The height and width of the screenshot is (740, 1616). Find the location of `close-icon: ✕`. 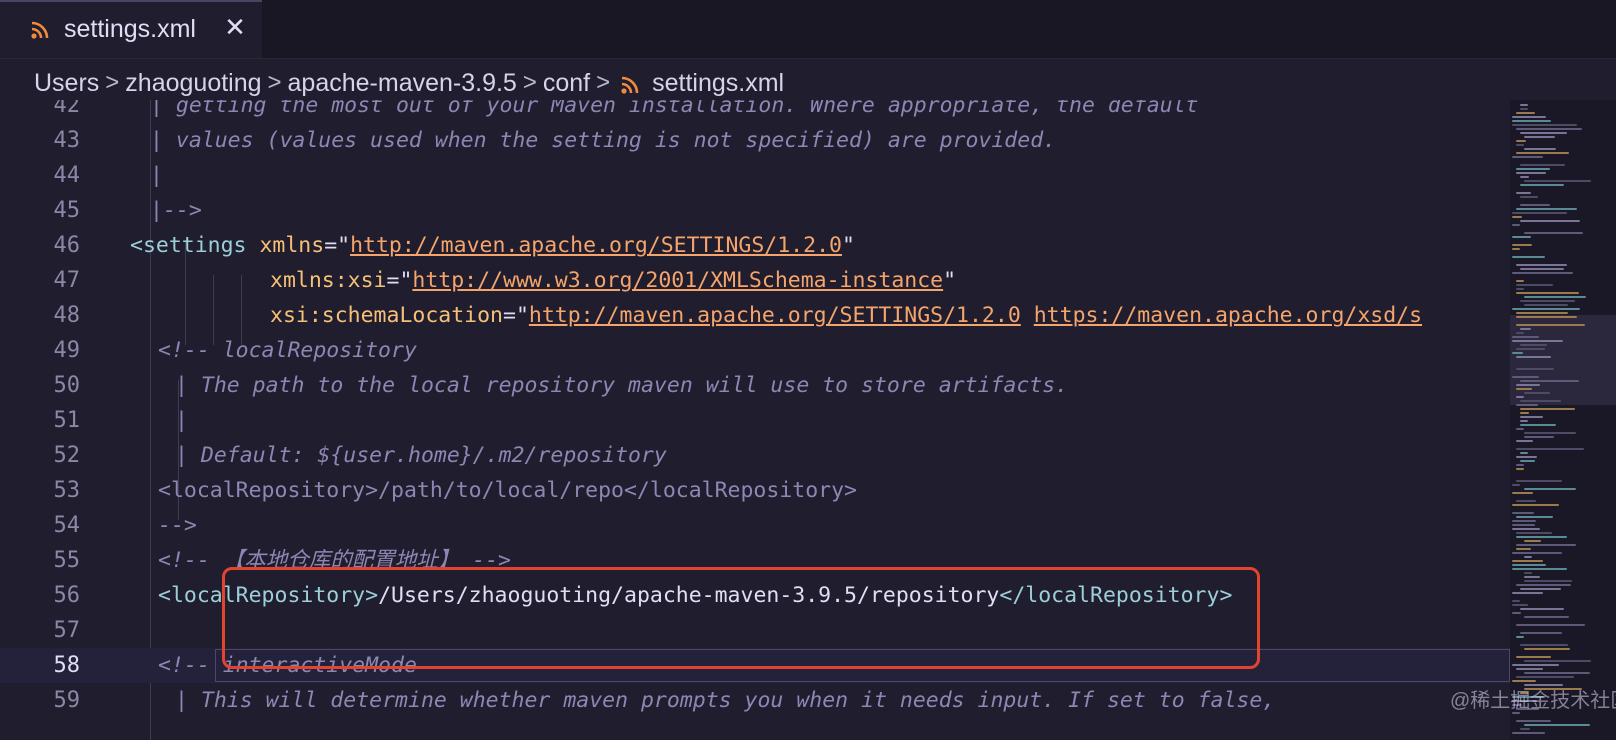

close-icon: ✕ is located at coordinates (235, 27).